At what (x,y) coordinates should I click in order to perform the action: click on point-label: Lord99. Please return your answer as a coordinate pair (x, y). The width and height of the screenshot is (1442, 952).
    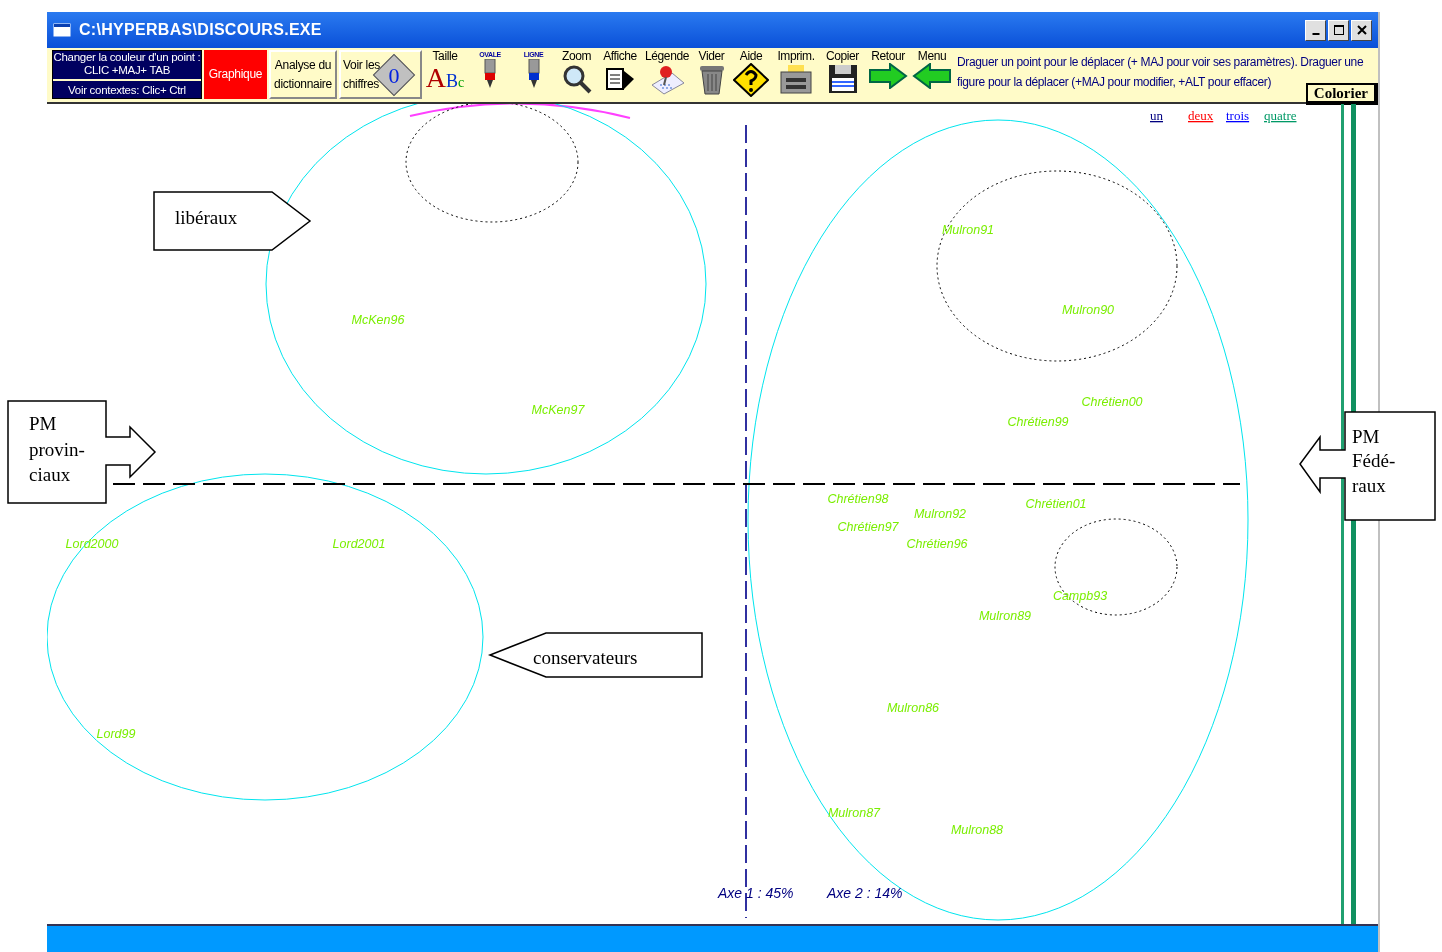
    Looking at the image, I should click on (116, 734).